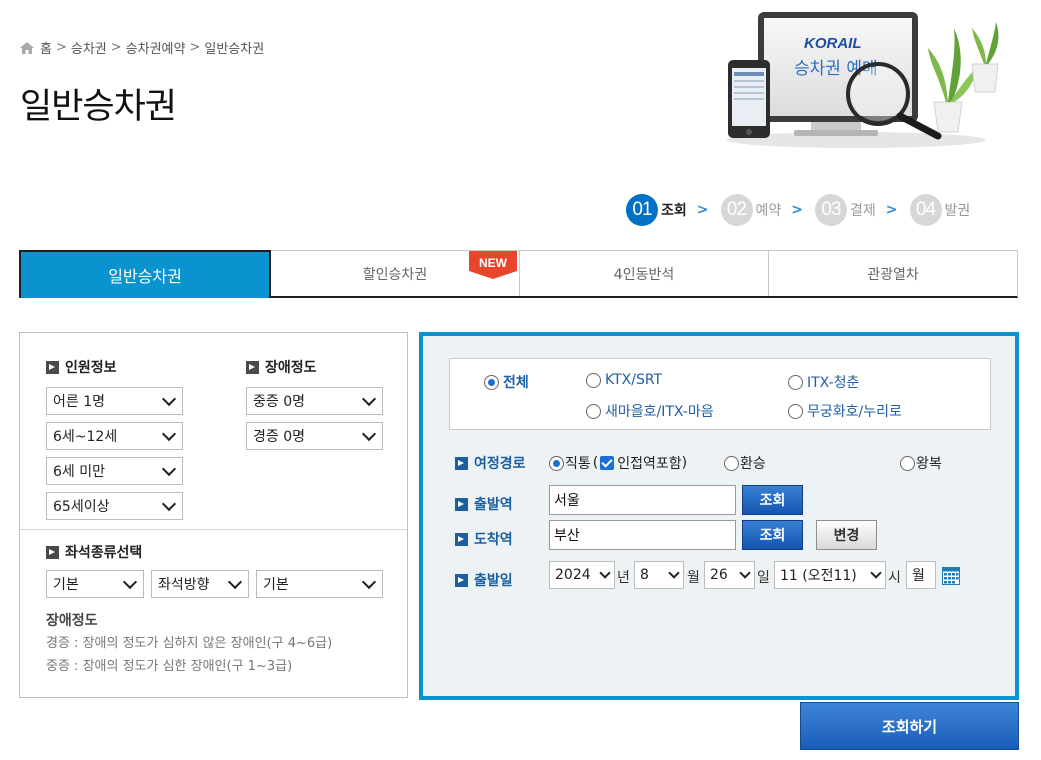 Image resolution: width=1041 pixels, height=760 pixels. I want to click on passenger-info-title: 인원정보, so click(81, 367).